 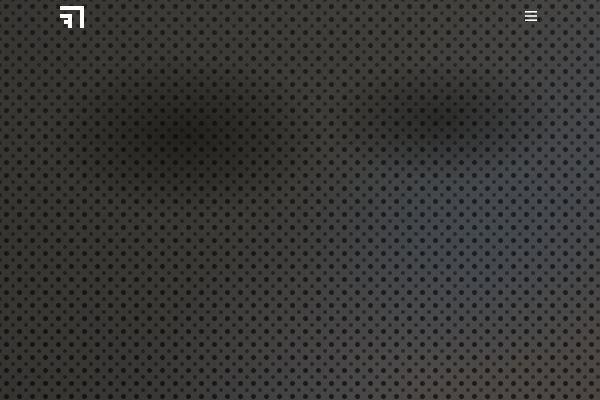 I want to click on hamburger-menu-button, so click(x=531, y=16).